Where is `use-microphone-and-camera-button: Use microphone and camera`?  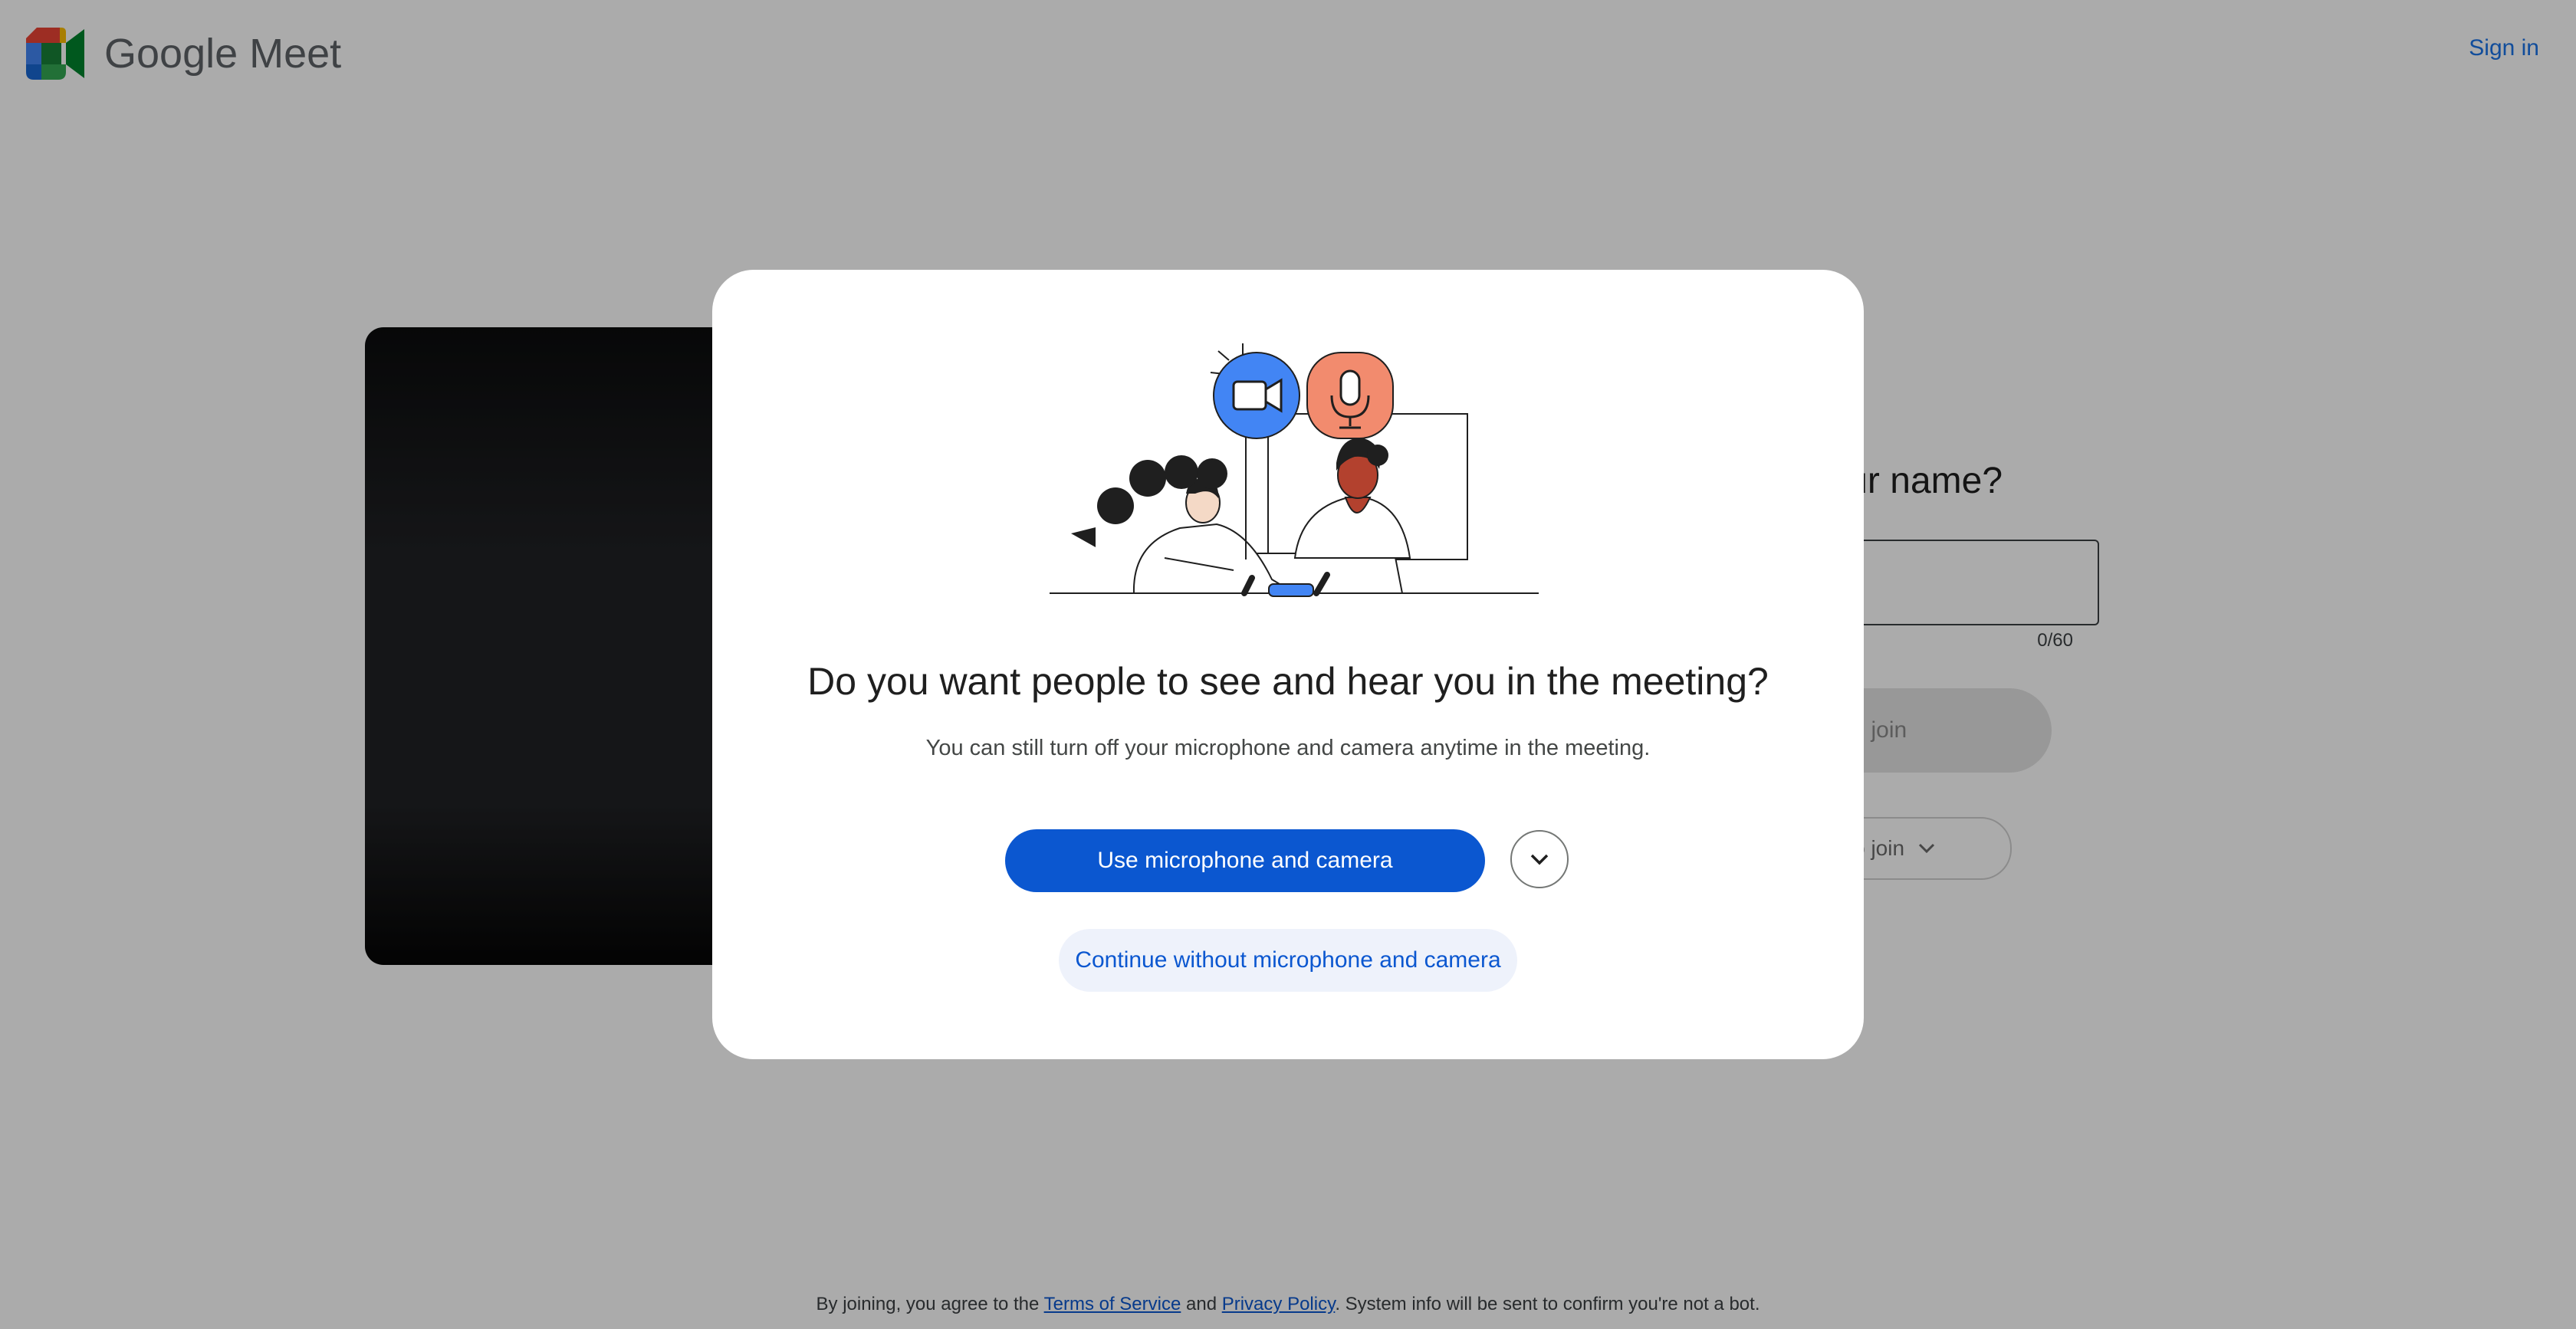 use-microphone-and-camera-button: Use microphone and camera is located at coordinates (1245, 860).